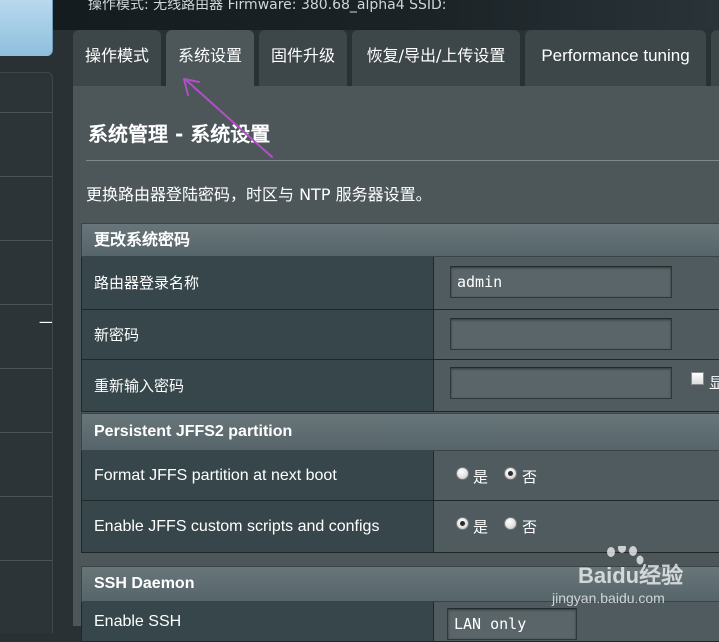 This screenshot has height=642, width=719. Describe the element at coordinates (608, 598) in the screenshot. I see `watermark-url: jingyan.baidu.com` at that location.